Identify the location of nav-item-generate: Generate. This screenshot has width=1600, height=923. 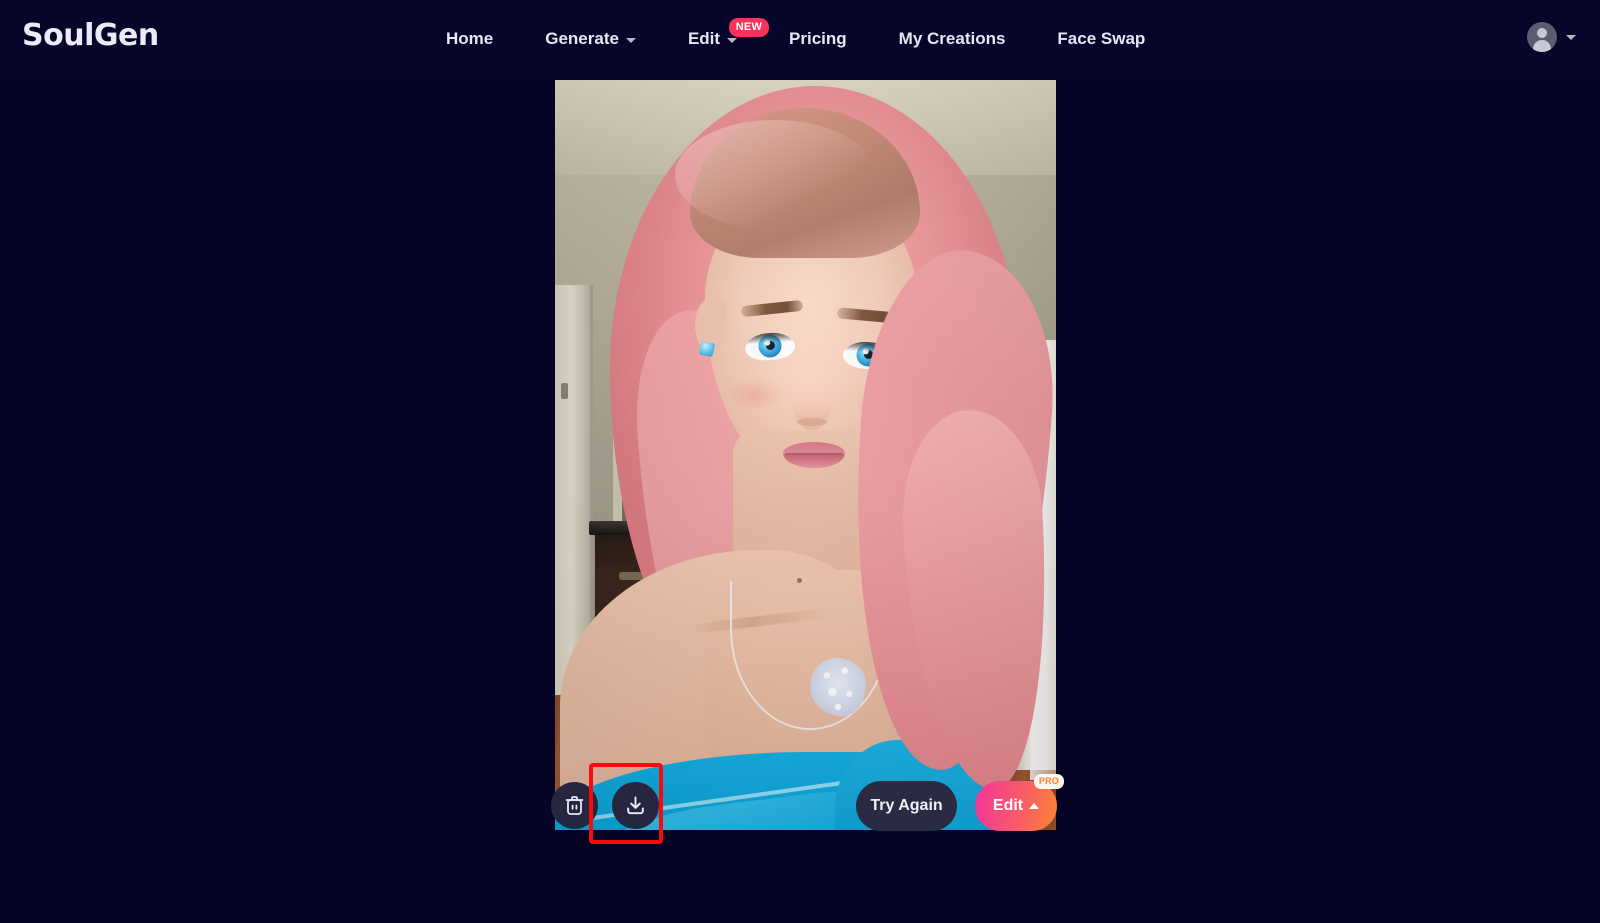
(590, 39).